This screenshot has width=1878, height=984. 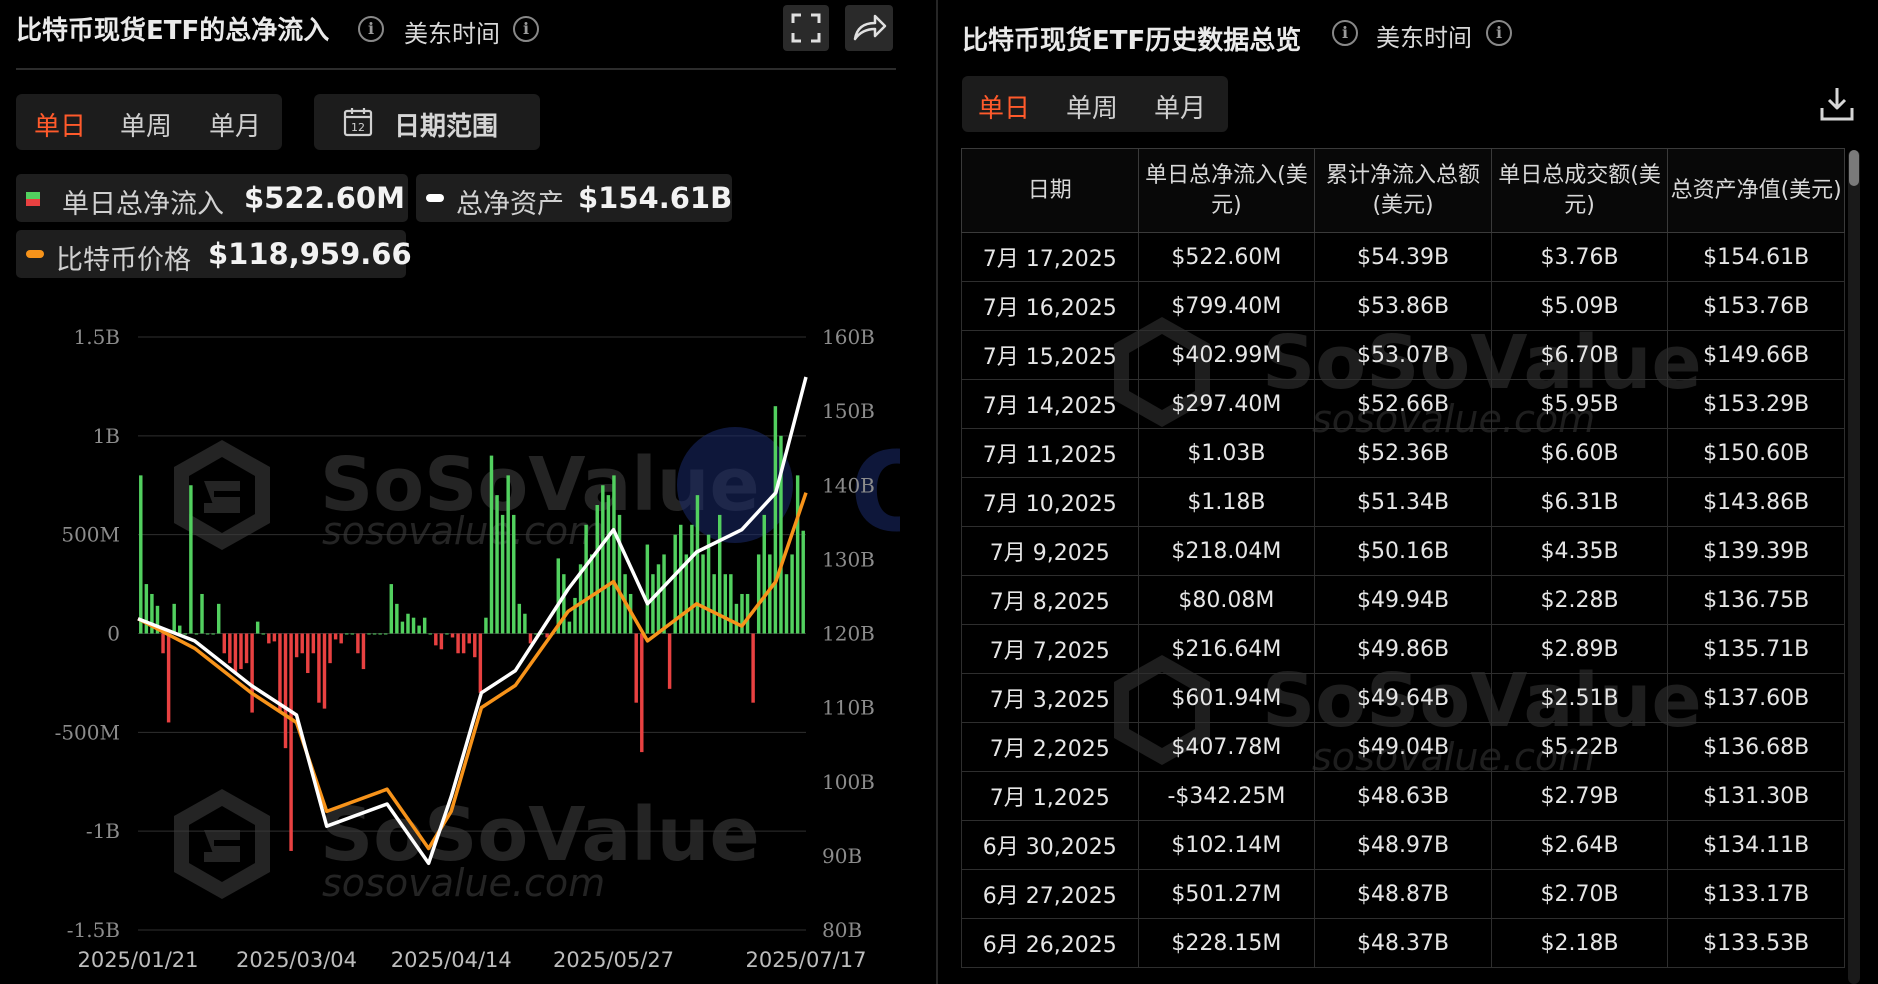 What do you see at coordinates (1050, 894) in the screenshot?
I see `cell-date: 6月 27,2025` at bounding box center [1050, 894].